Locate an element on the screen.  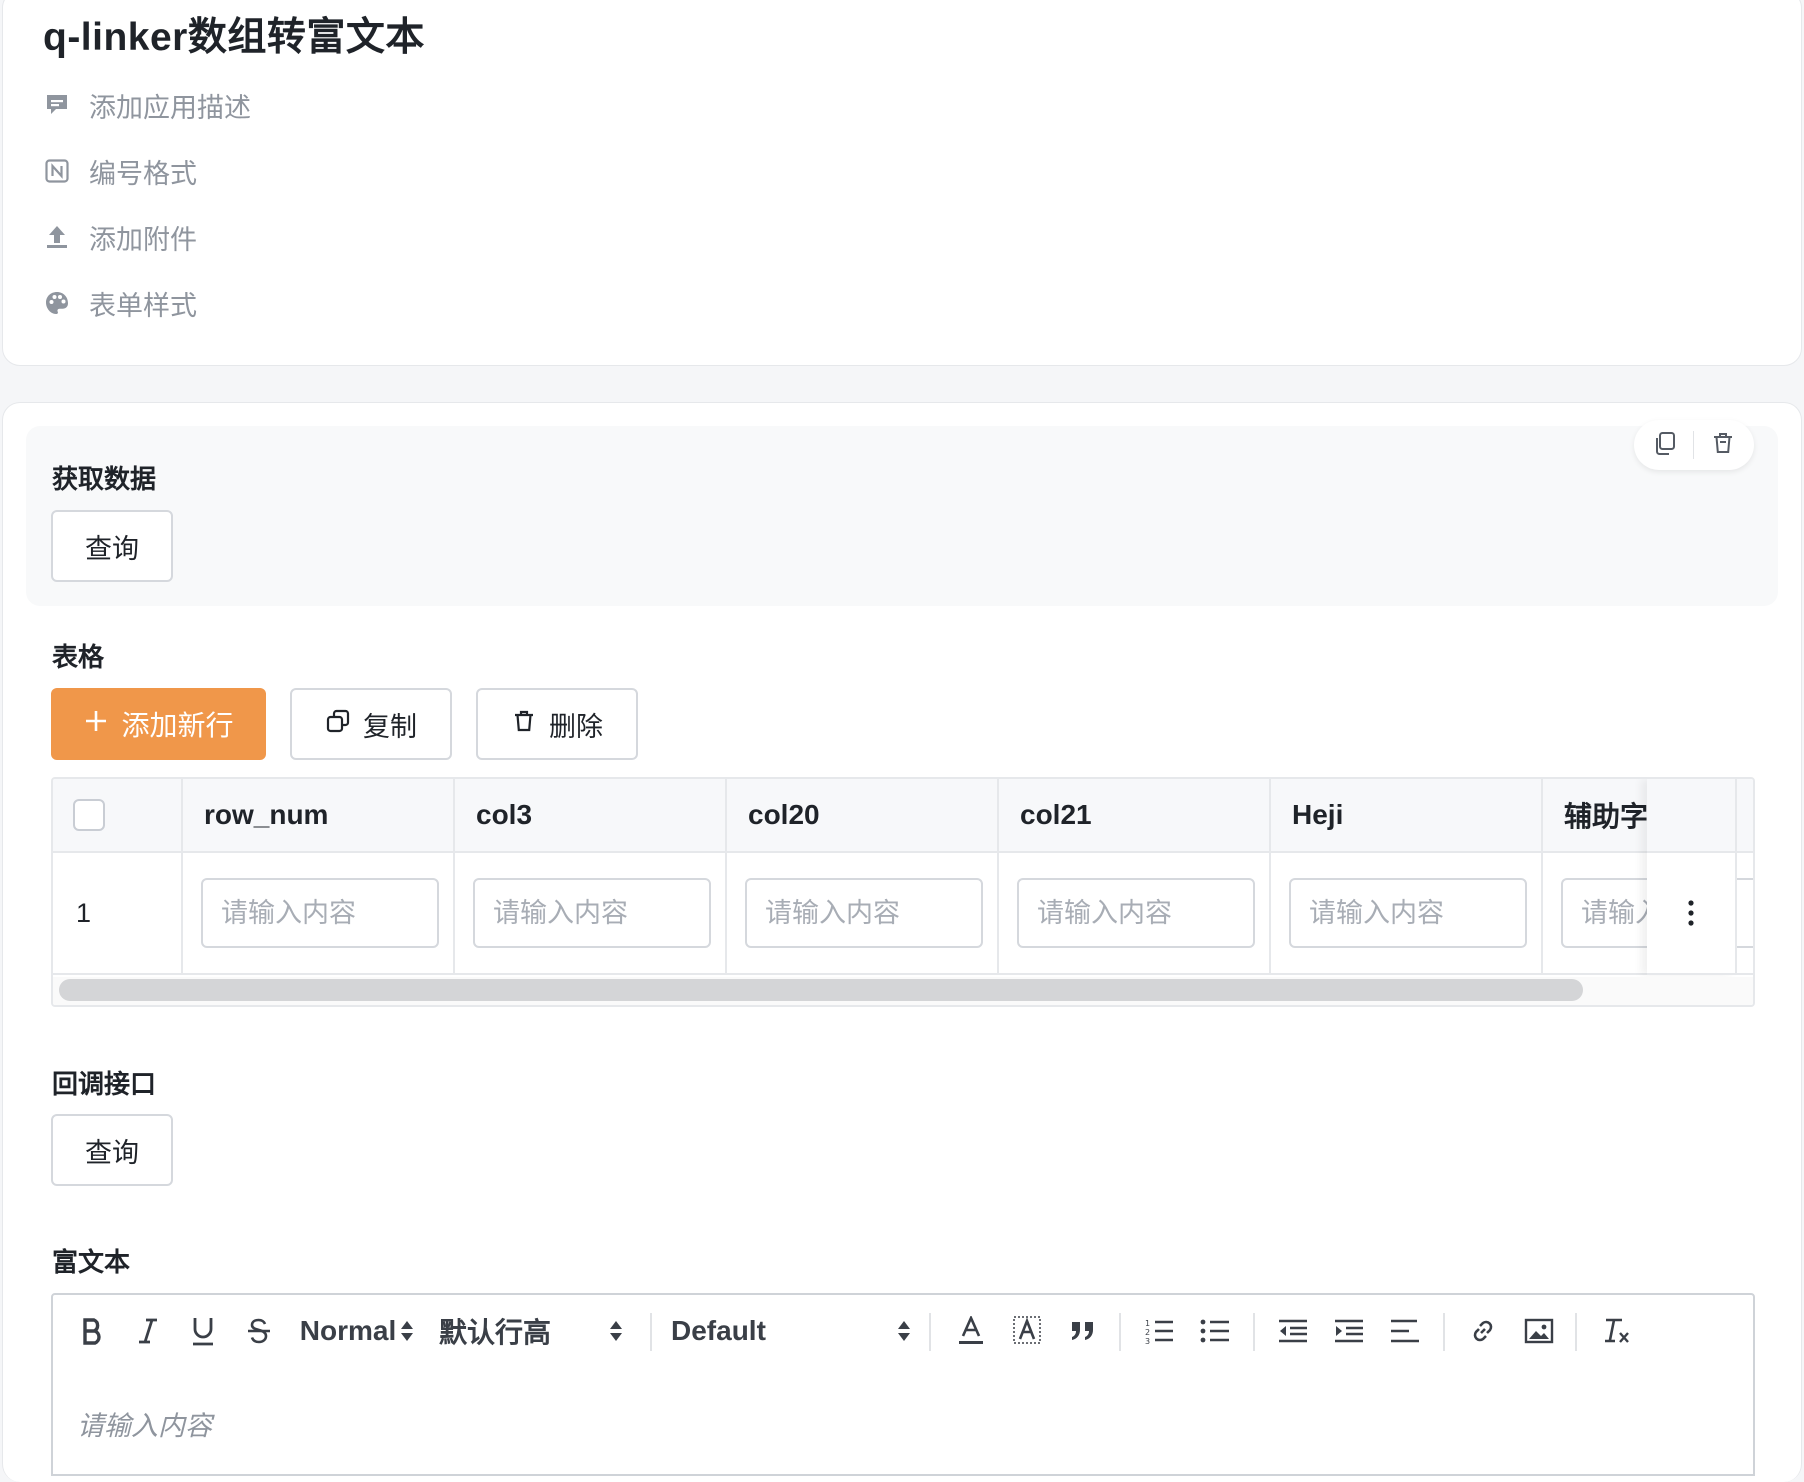
fetch-query-label: 查询 is located at coordinates (112, 548).